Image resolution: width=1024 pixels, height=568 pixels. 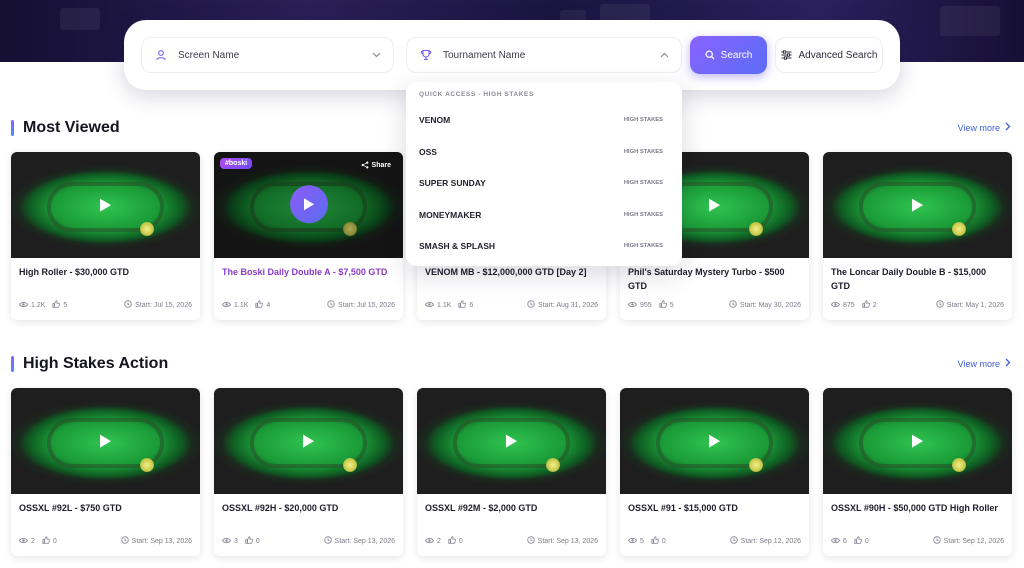 I want to click on like-count-value: 2, so click(x=874, y=305).